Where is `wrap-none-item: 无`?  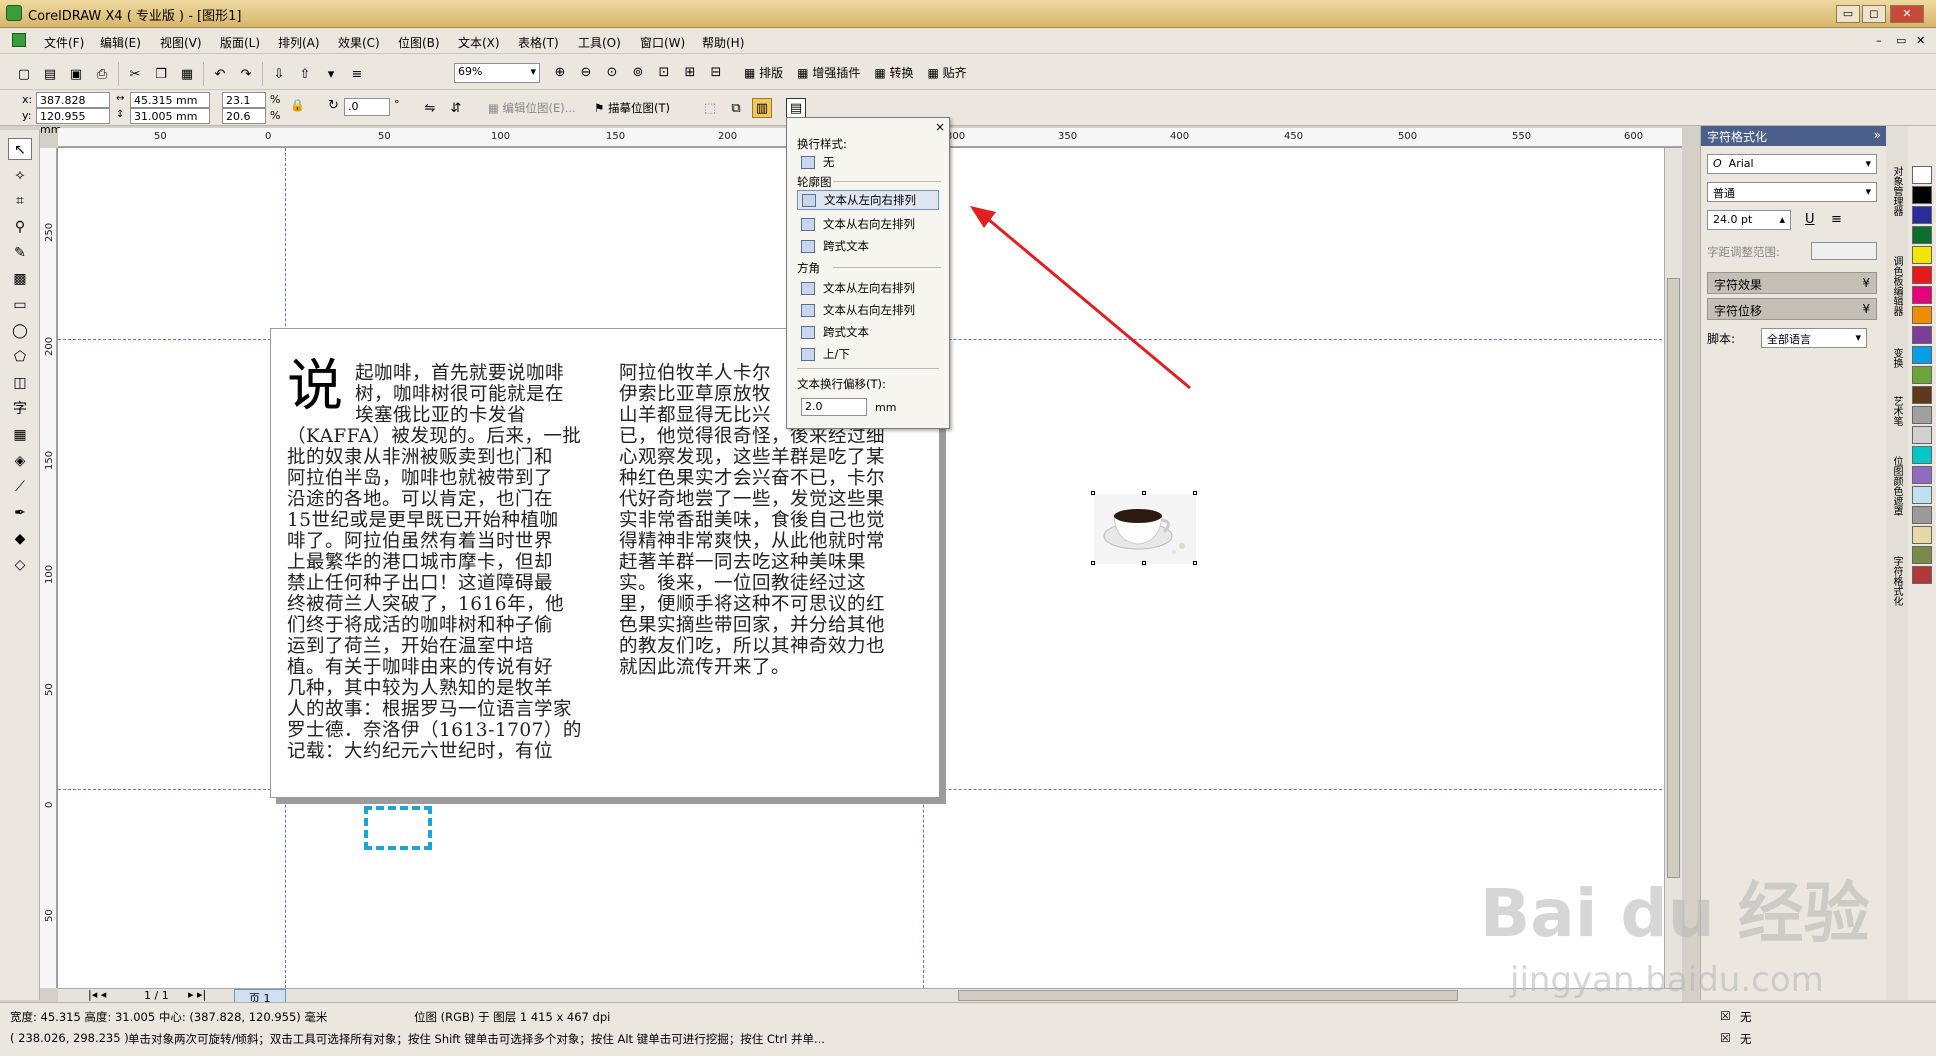 wrap-none-item: 无 is located at coordinates (818, 162).